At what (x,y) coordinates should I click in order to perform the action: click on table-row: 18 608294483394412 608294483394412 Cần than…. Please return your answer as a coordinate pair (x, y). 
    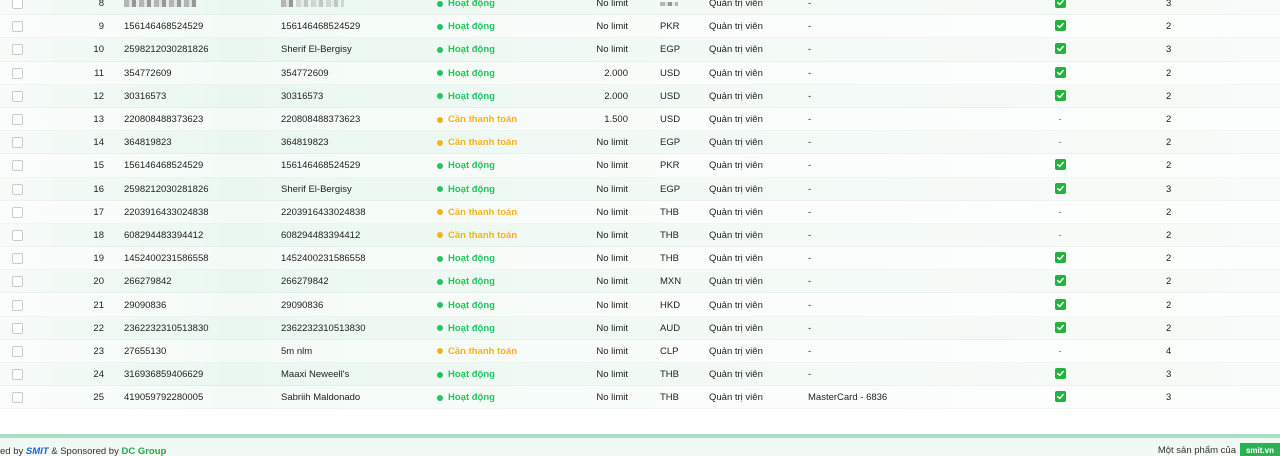
    Looking at the image, I should click on (640, 235).